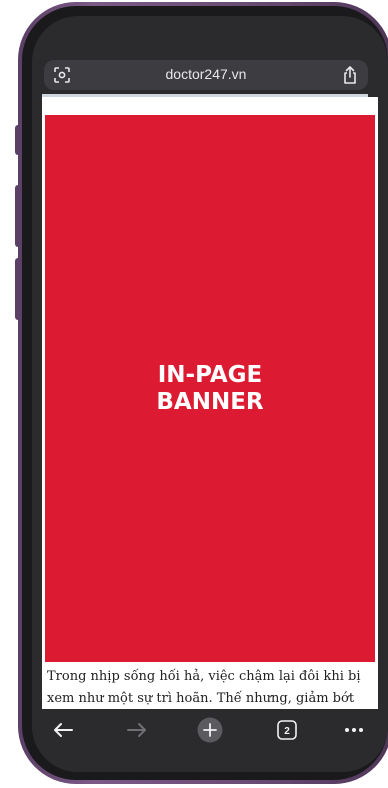 The image size is (388, 788). I want to click on new-tab-button, so click(210, 730).